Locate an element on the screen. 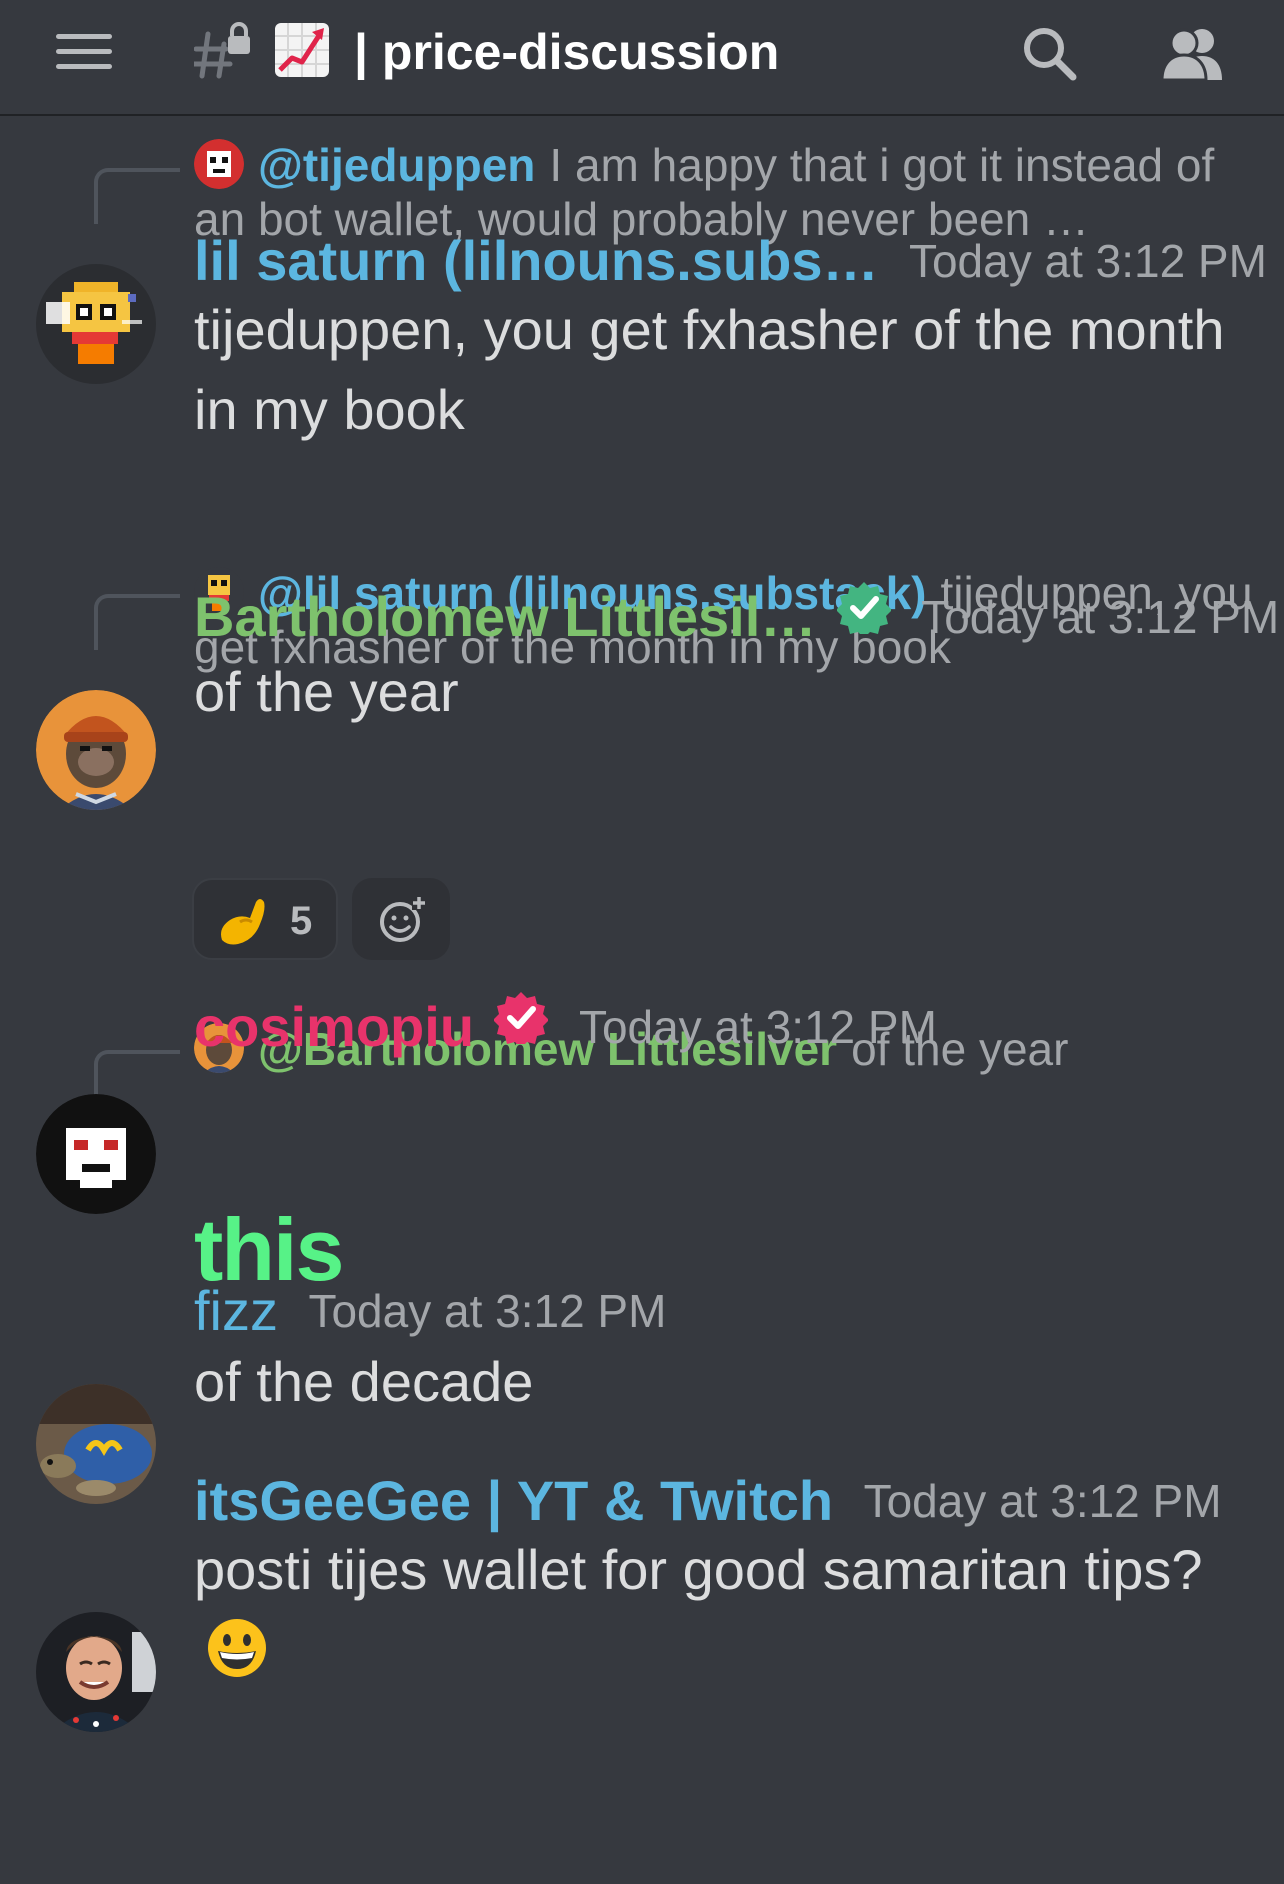 This screenshot has height=1884, width=1284. author-name: itsGeeGee | YT & Twitch is located at coordinates (513, 1501).